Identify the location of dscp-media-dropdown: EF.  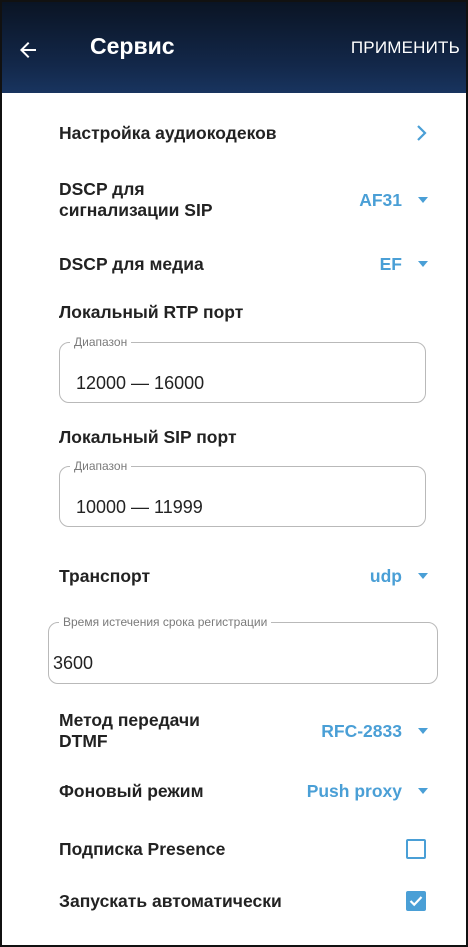
(404, 264).